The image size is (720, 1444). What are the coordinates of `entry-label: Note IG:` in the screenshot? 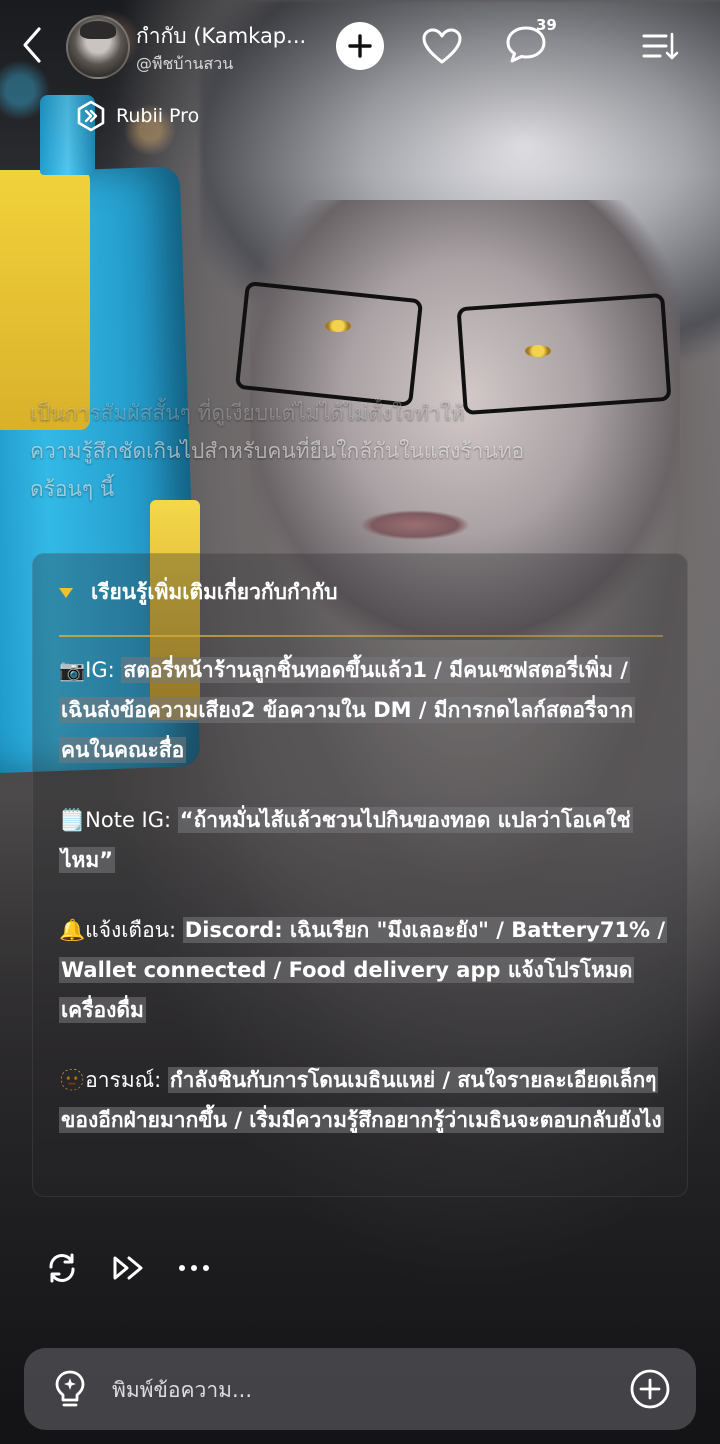 It's located at (131, 820).